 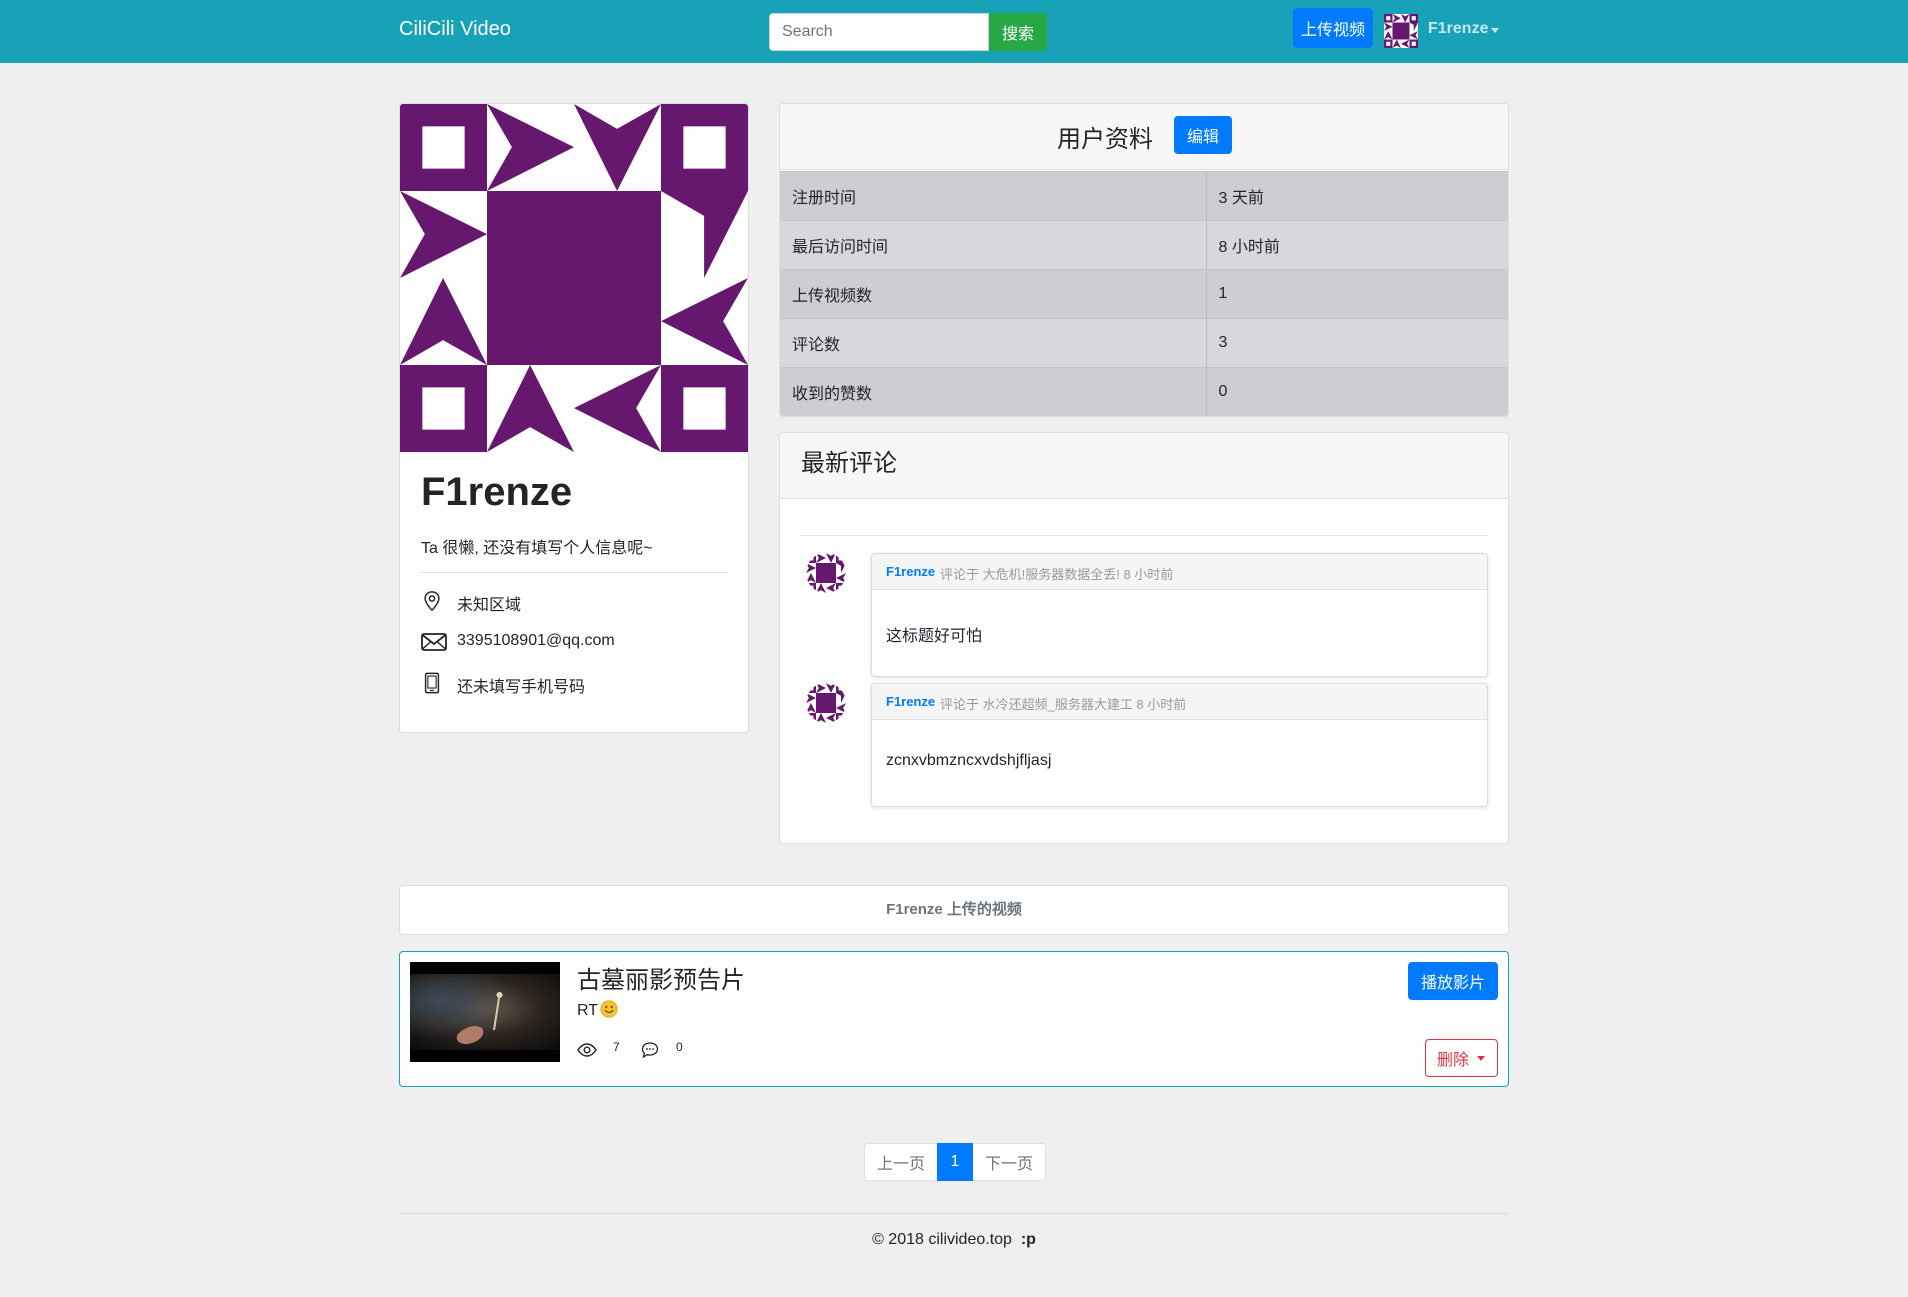 What do you see at coordinates (1144, 466) in the screenshot?
I see `comments-header: 最新评论` at bounding box center [1144, 466].